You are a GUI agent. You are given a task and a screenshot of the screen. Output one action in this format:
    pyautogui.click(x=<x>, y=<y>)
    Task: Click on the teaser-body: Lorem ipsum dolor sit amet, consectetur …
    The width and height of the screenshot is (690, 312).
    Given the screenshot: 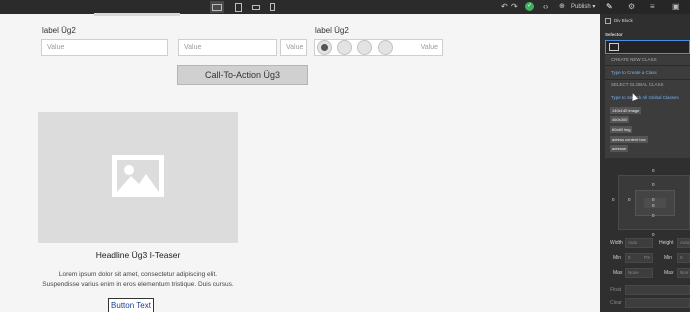 What is the action you would take?
    pyautogui.click(x=138, y=280)
    